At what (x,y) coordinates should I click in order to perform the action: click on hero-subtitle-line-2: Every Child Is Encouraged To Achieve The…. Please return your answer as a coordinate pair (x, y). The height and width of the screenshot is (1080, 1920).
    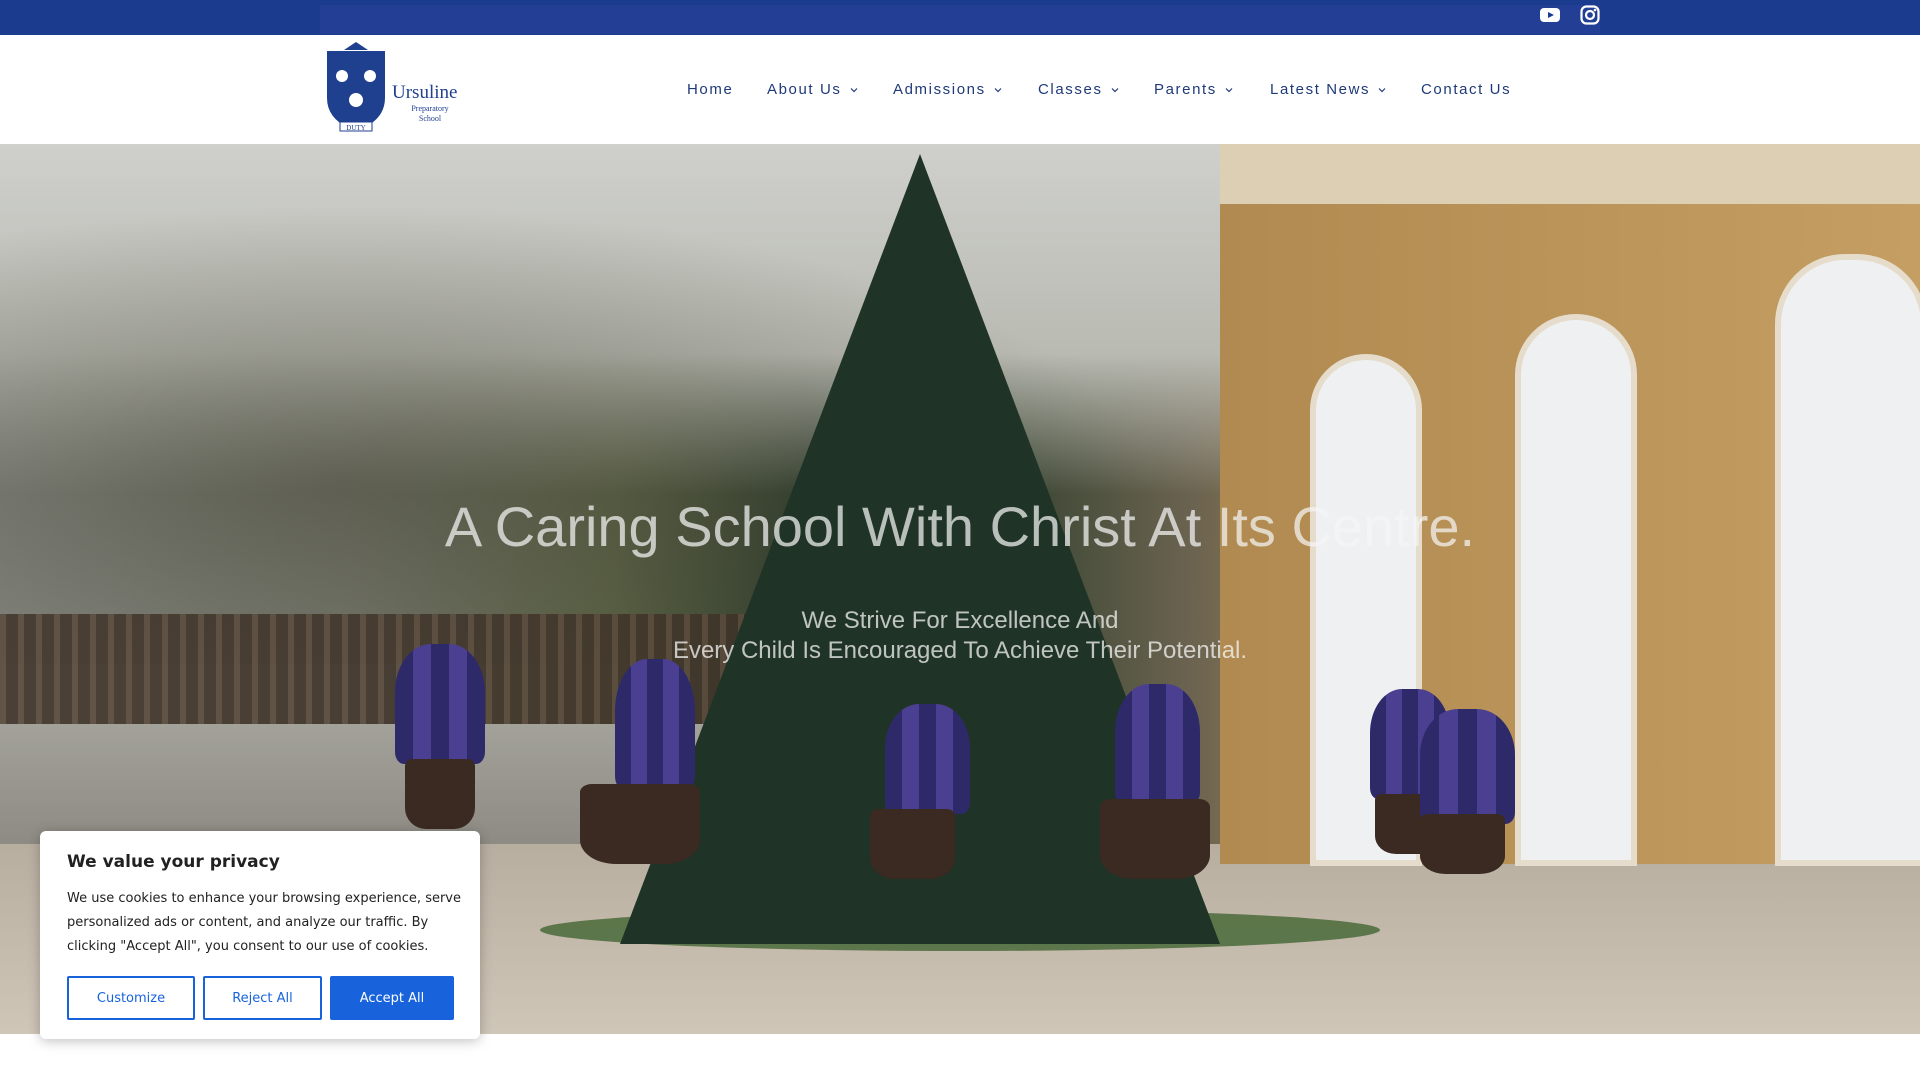
    Looking at the image, I should click on (960, 650).